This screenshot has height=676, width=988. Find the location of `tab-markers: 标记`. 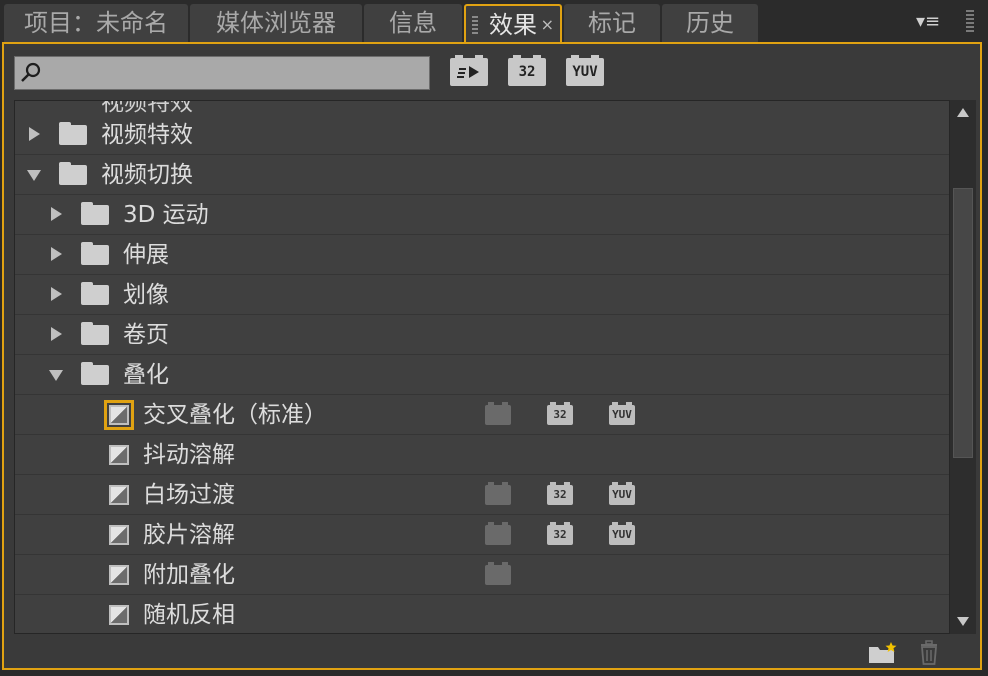

tab-markers: 标记 is located at coordinates (612, 23).